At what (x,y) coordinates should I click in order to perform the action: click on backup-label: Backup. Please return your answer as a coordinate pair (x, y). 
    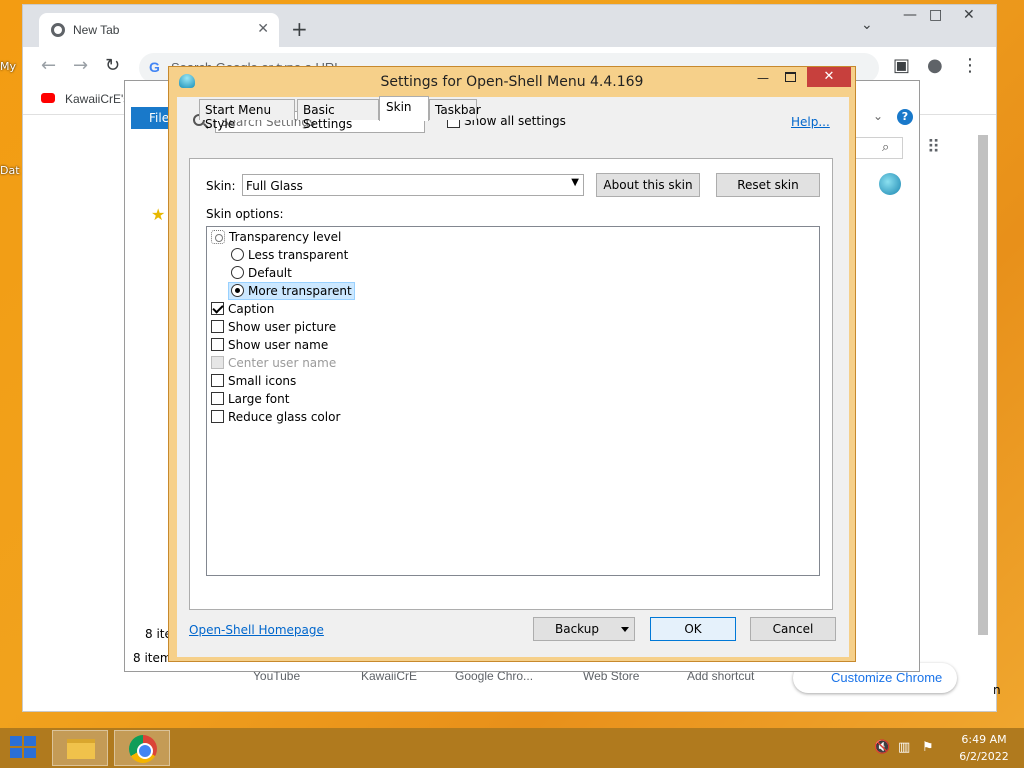
    Looking at the image, I should click on (577, 629).